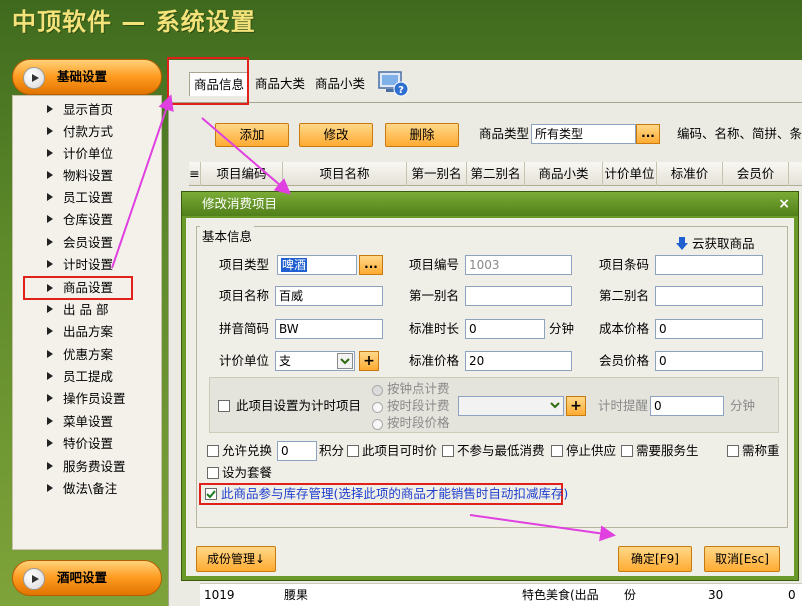 This screenshot has height=606, width=802. Describe the element at coordinates (211, 494) in the screenshot. I see `inventory-checkbox` at that location.